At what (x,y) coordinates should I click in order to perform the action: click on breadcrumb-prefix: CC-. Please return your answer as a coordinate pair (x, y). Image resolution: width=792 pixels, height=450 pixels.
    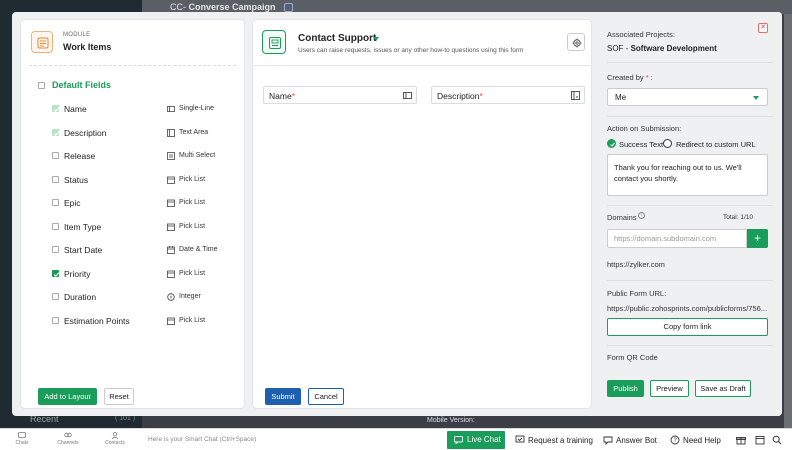
    Looking at the image, I should click on (178, 7).